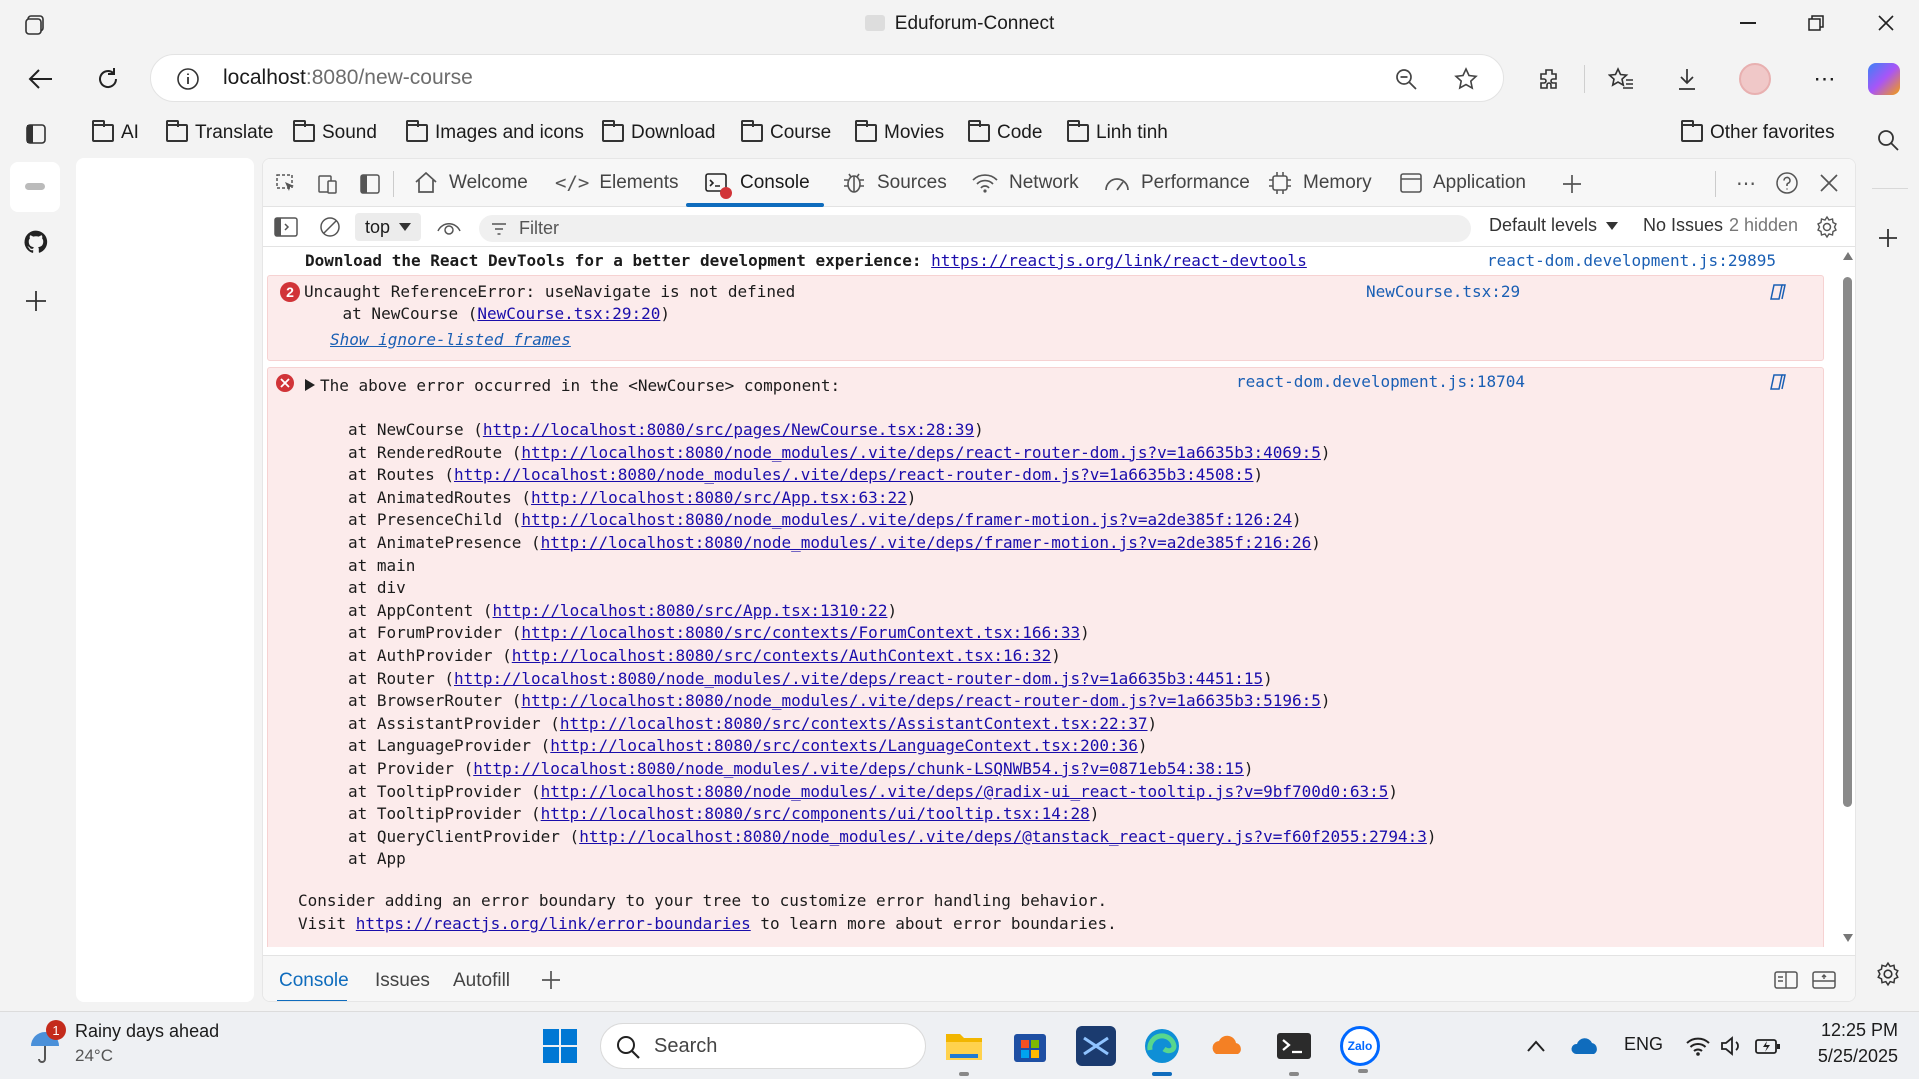  I want to click on drawer-tab-console: Console, so click(314, 981).